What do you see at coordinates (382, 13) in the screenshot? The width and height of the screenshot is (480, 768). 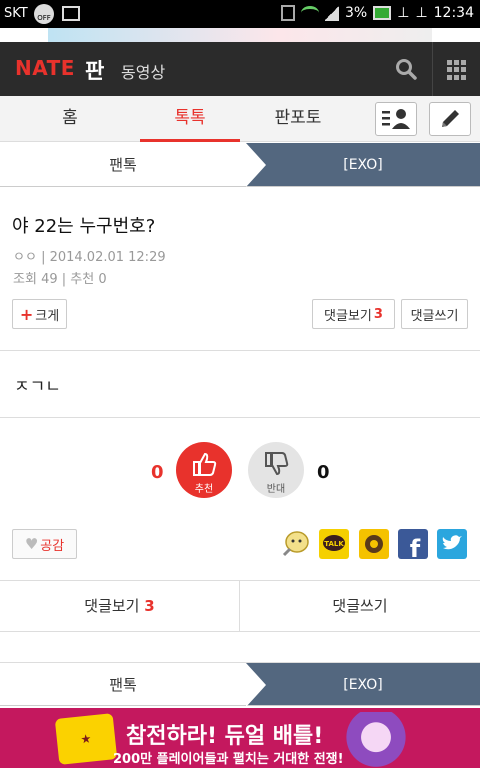 I see `battery-icon` at bounding box center [382, 13].